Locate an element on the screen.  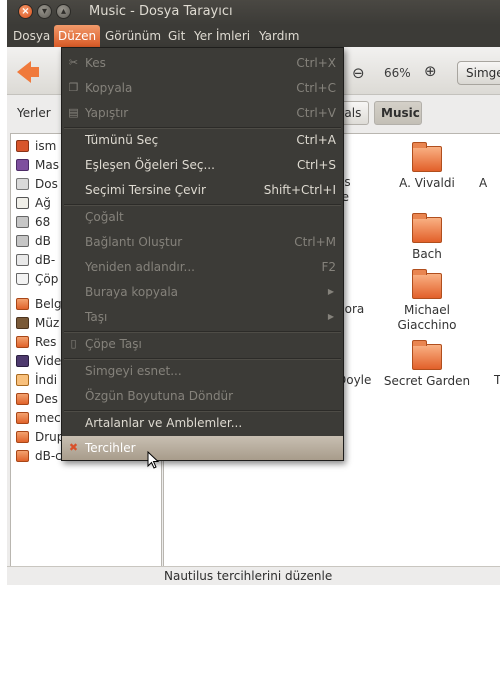
sidebar-item-label: Dos is located at coordinates (46, 184).